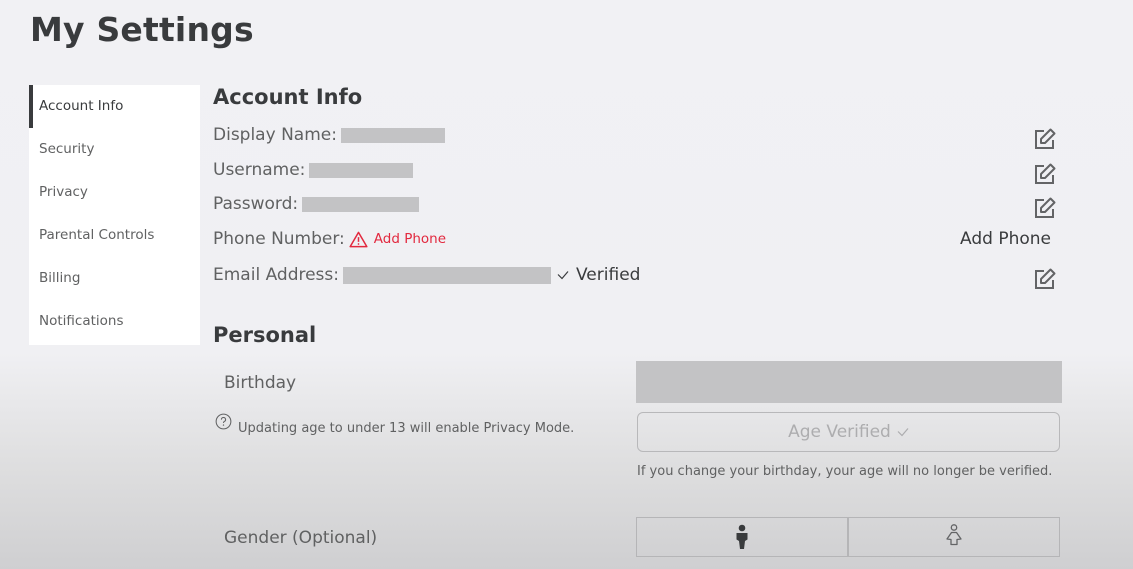 Image resolution: width=1133 pixels, height=569 pixels. I want to click on password-label: Password:, so click(256, 204).